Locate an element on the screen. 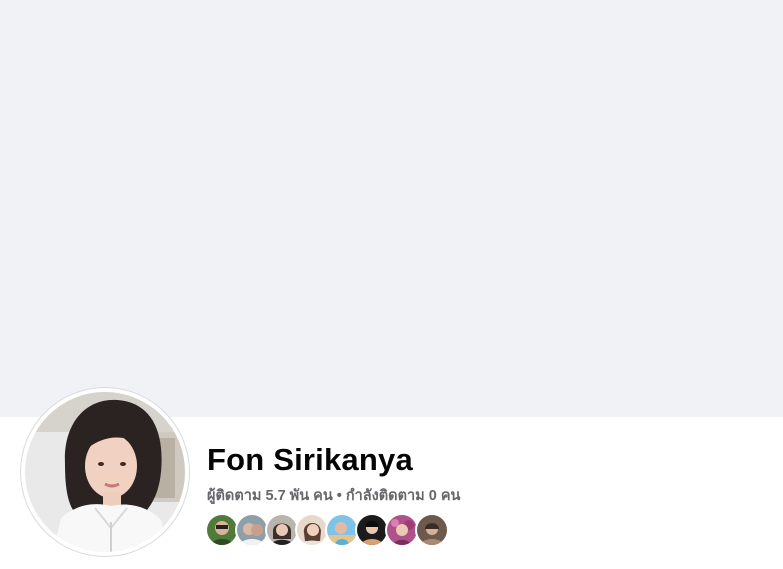 This screenshot has height=569, width=783. follow-stats: ผู้ติดตาม 5.7 พัน คน • กำลังติดตาม 0 คน is located at coordinates (333, 495).